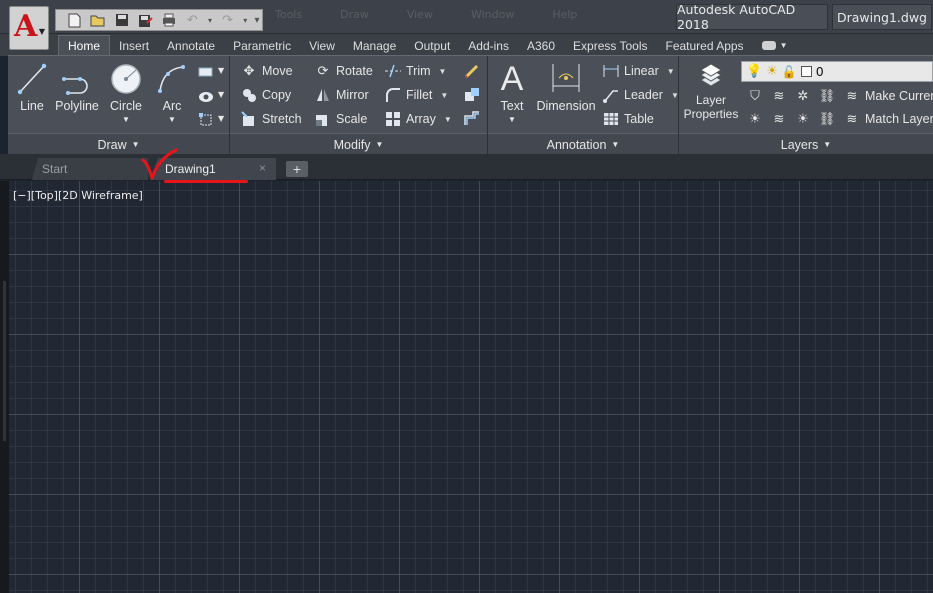 The image size is (933, 593). I want to click on boundary-icon, so click(206, 120).